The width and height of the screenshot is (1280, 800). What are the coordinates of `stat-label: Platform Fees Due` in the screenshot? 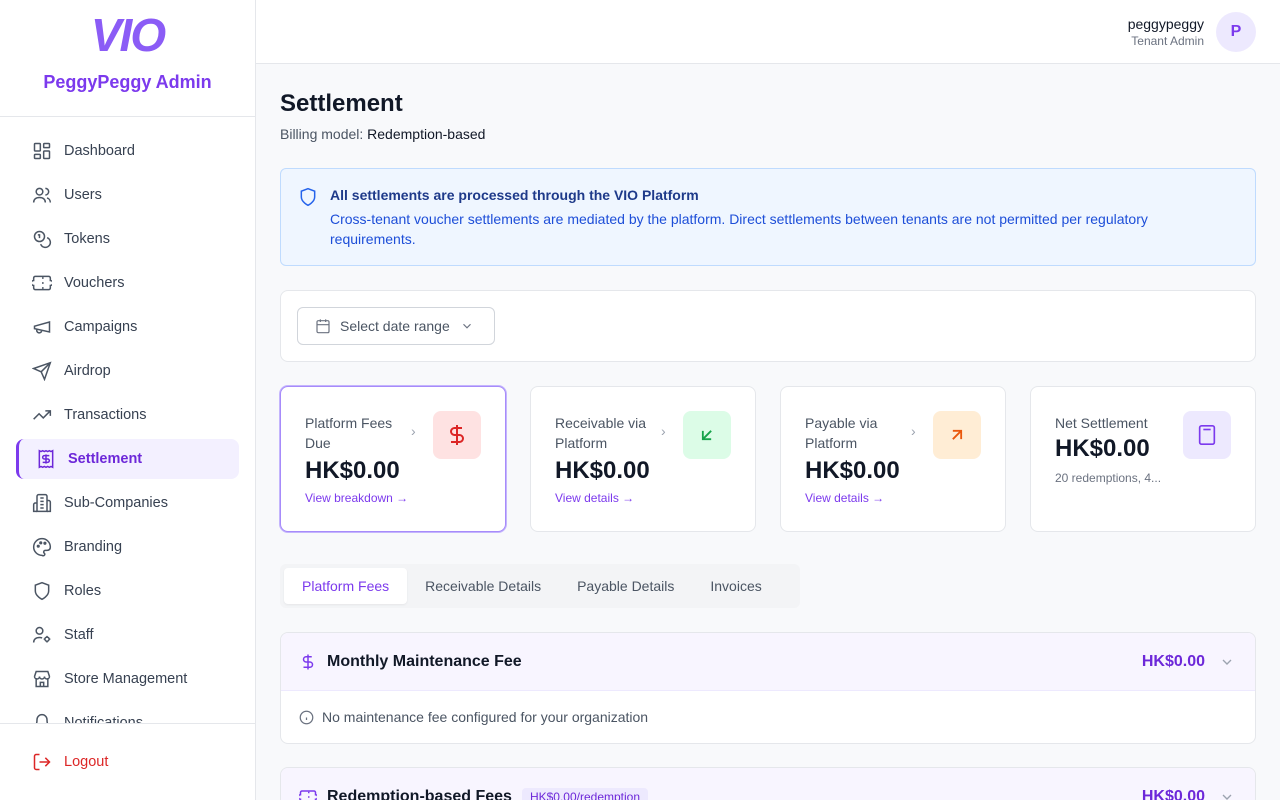 It's located at (349, 433).